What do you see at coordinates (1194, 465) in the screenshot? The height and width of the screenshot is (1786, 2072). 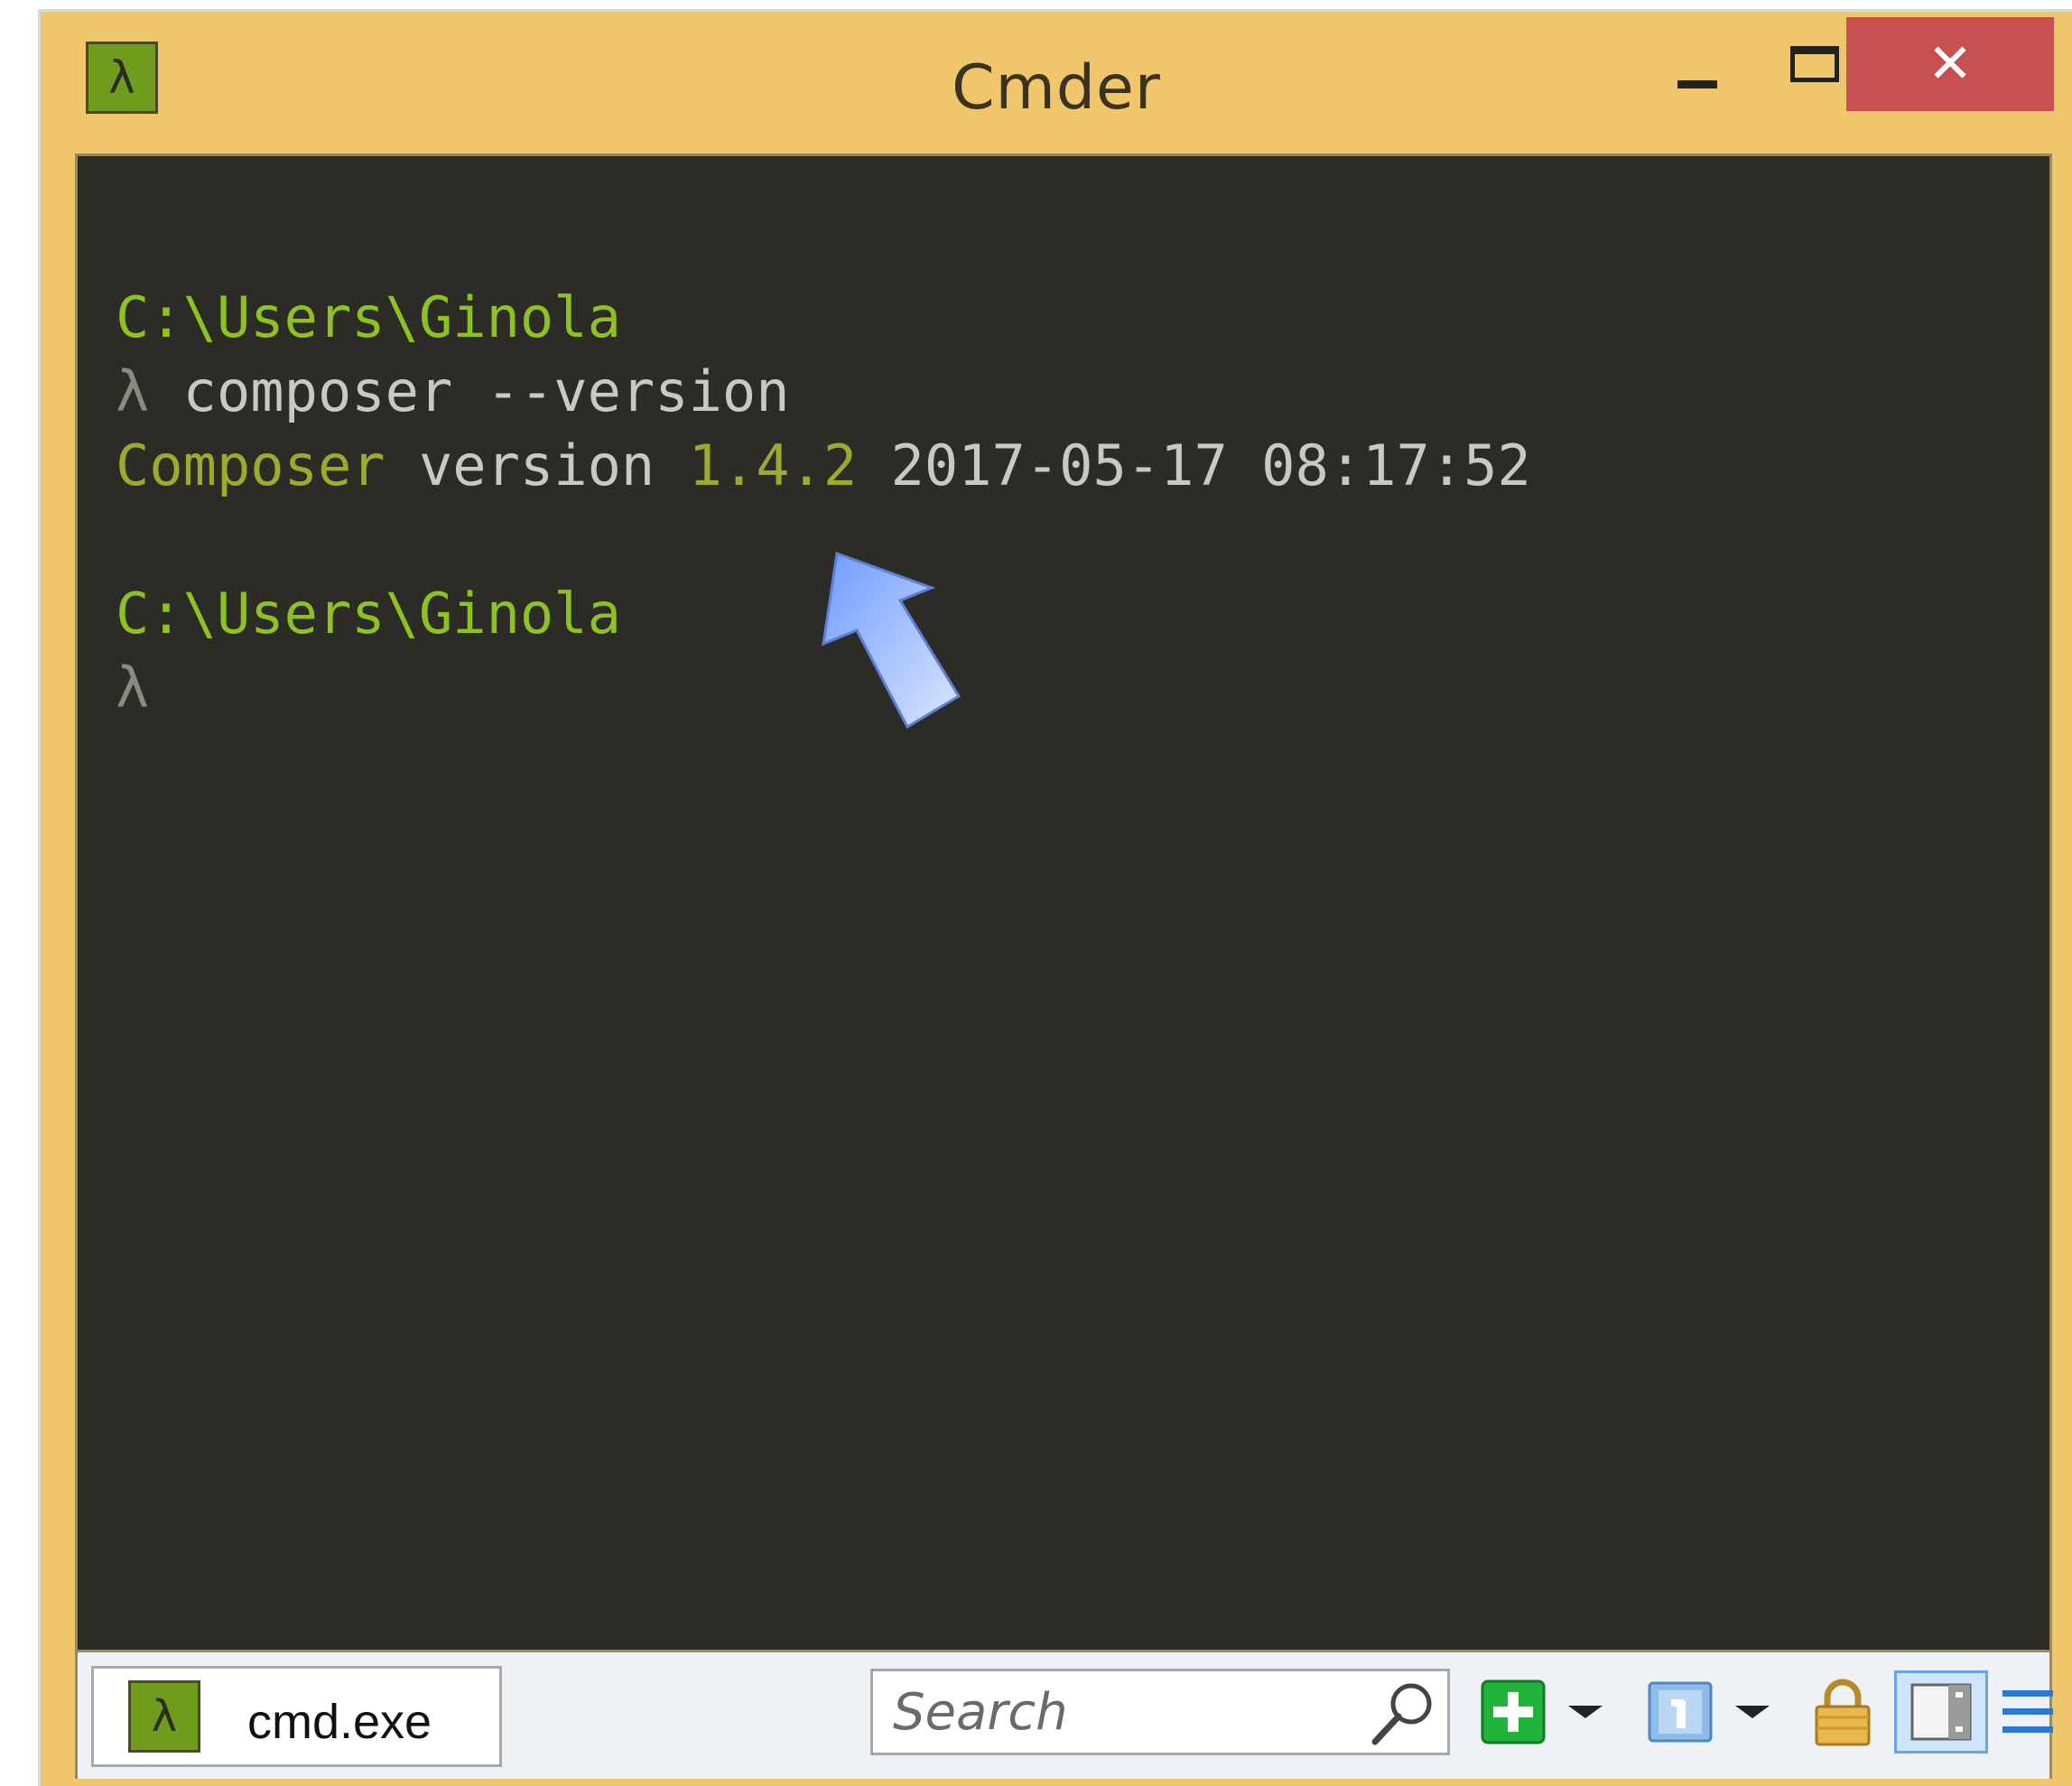 I see `console-text: 2017-05-17 08:17:52` at bounding box center [1194, 465].